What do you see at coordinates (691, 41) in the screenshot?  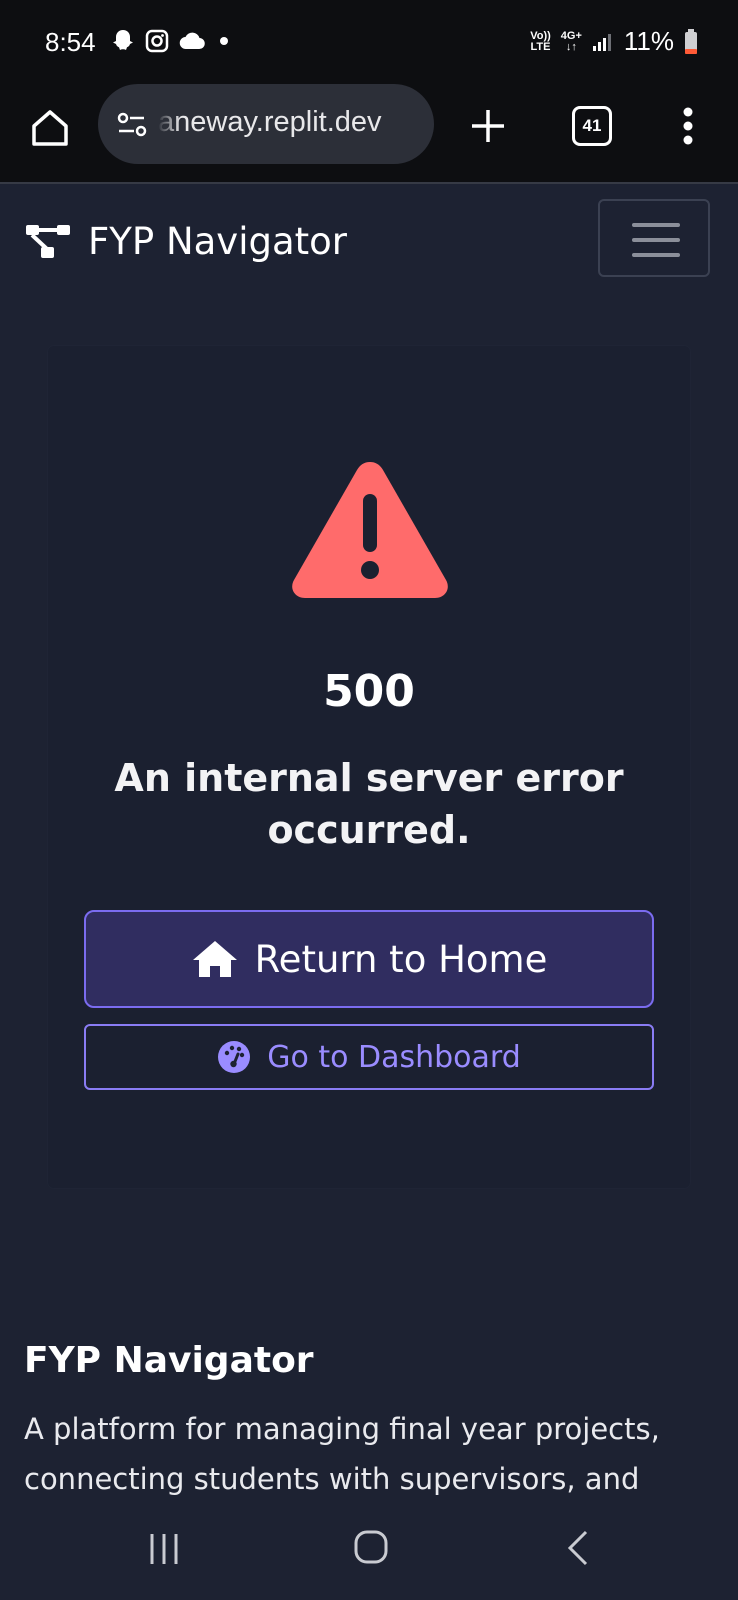 I see `battery-icon` at bounding box center [691, 41].